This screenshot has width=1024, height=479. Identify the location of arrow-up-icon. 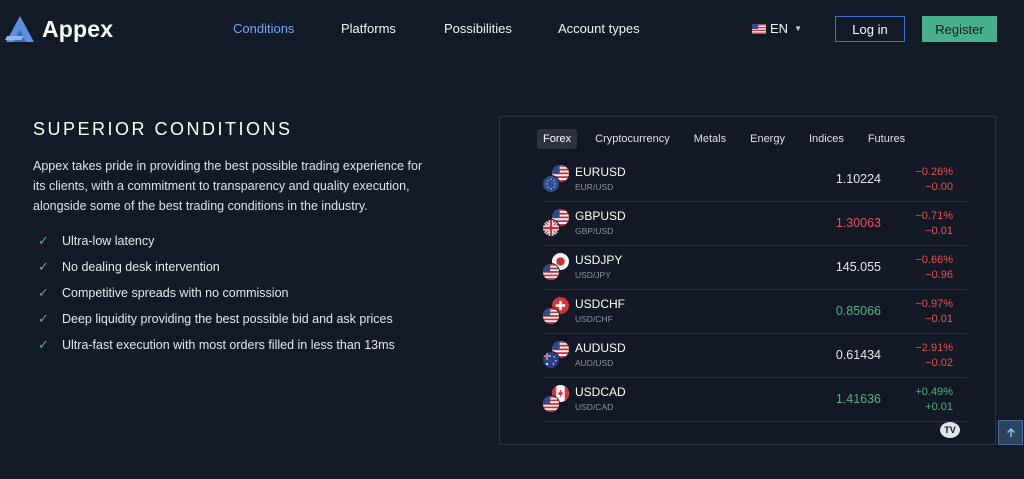
(1010, 432).